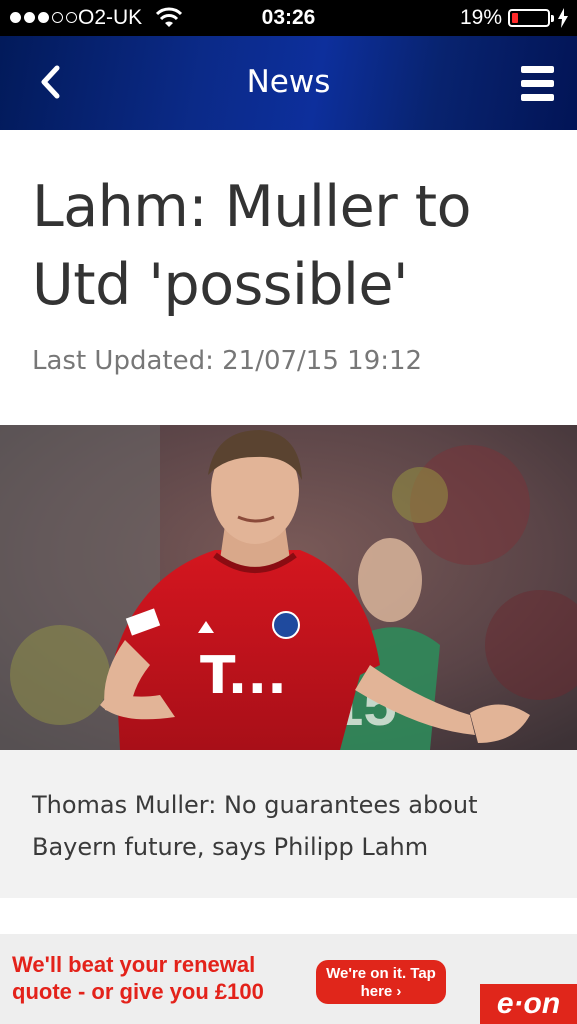 Image resolution: width=577 pixels, height=1024 pixels. Describe the element at coordinates (481, 17) in the screenshot. I see `battery-percent: 19%` at that location.